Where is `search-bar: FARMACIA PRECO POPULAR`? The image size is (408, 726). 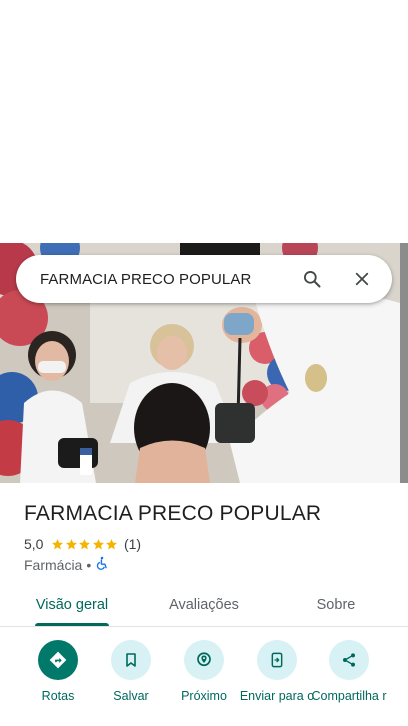 search-bar: FARMACIA PRECO POPULAR is located at coordinates (204, 279).